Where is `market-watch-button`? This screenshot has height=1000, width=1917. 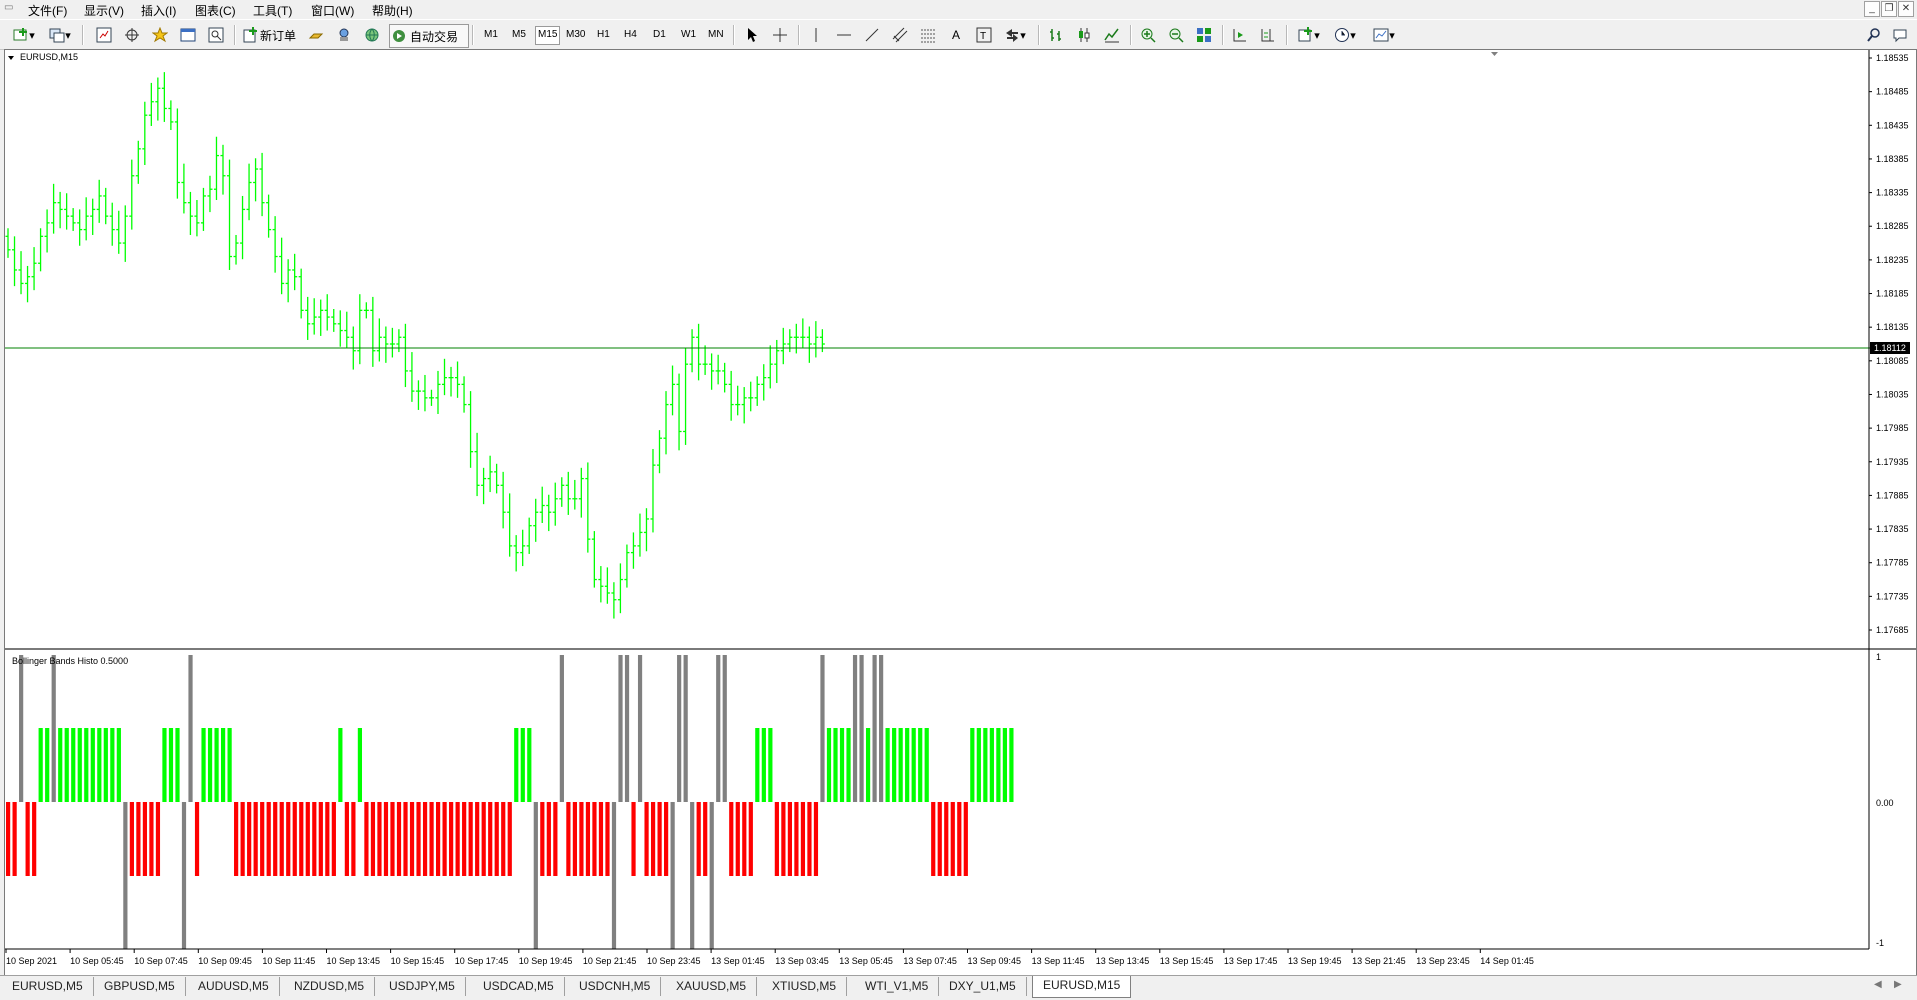
market-watch-button is located at coordinates (104, 35).